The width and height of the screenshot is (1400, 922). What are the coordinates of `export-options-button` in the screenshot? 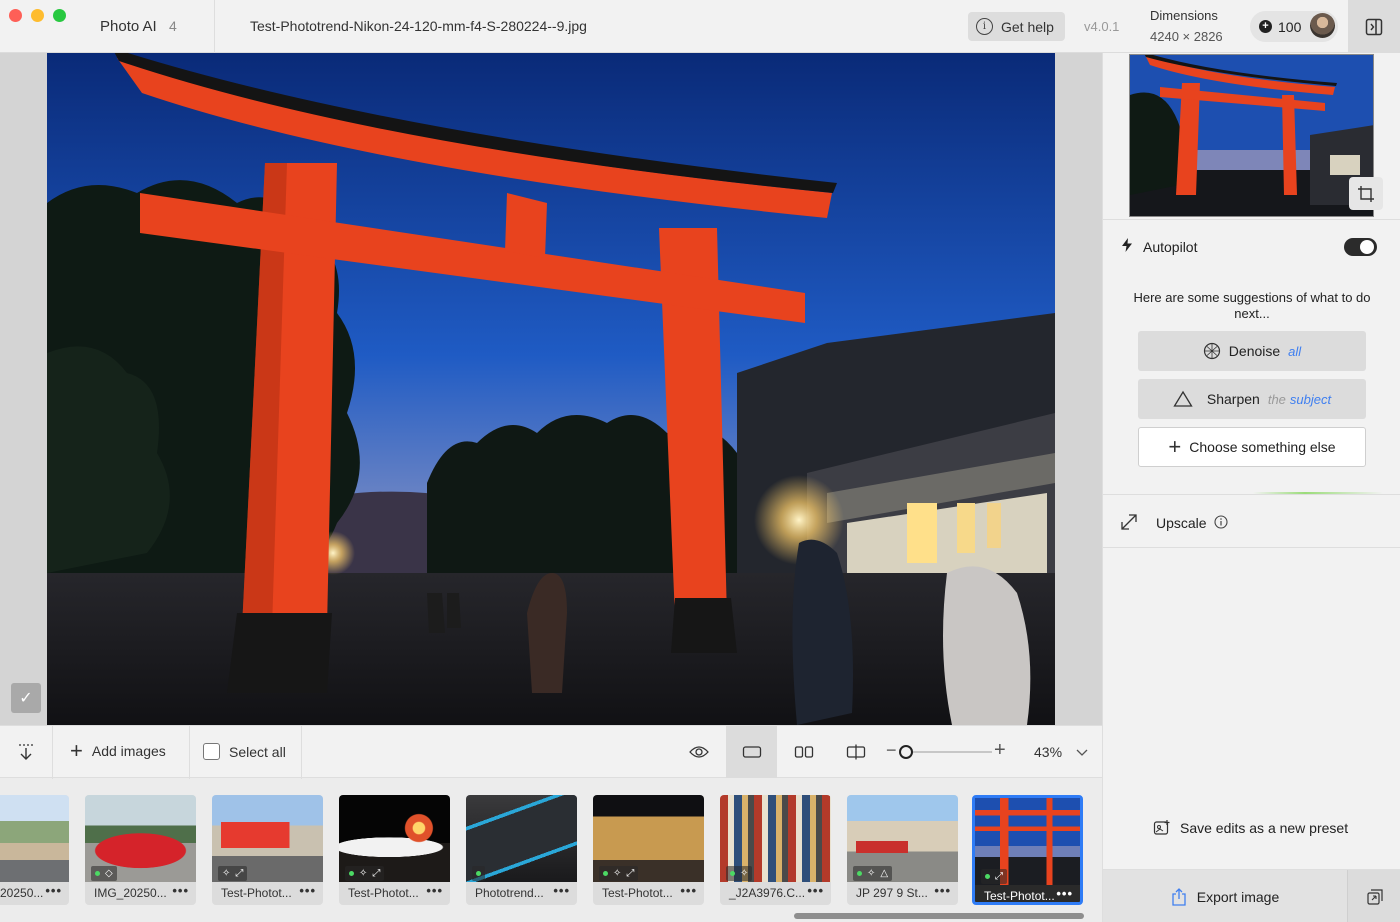 It's located at (1373, 896).